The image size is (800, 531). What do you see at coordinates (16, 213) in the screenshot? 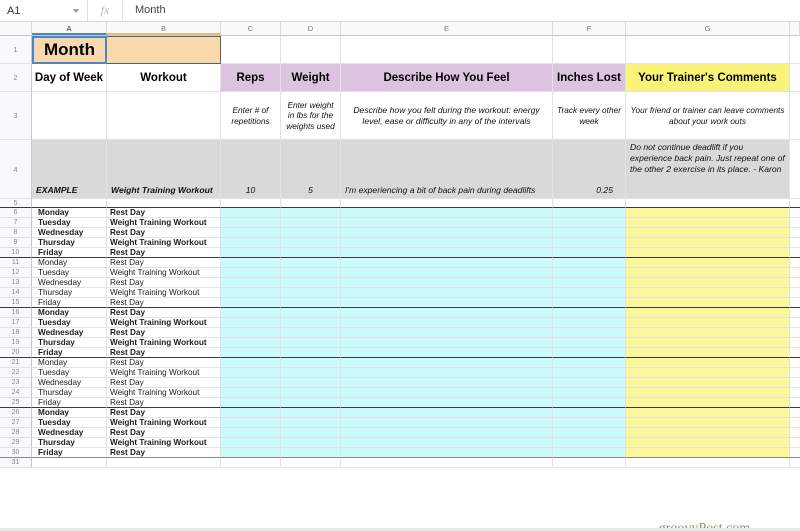
I see `row-header-6: 6` at bounding box center [16, 213].